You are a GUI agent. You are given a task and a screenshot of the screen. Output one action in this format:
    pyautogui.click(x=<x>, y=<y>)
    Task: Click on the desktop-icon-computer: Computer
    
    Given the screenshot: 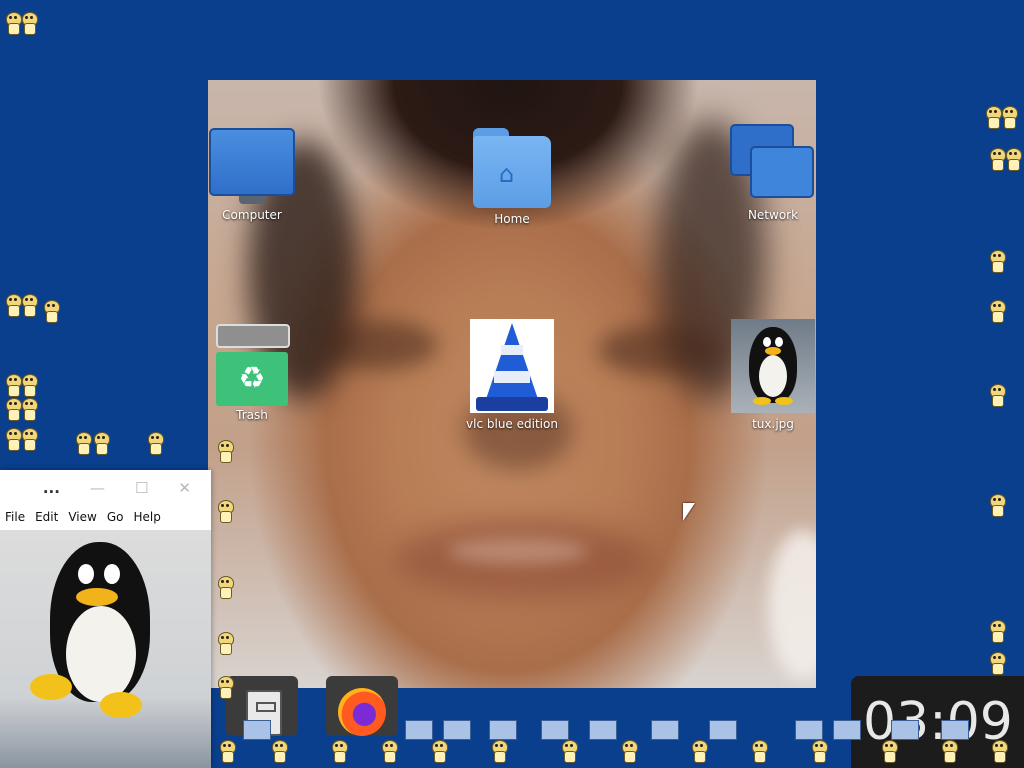 What is the action you would take?
    pyautogui.click(x=252, y=175)
    